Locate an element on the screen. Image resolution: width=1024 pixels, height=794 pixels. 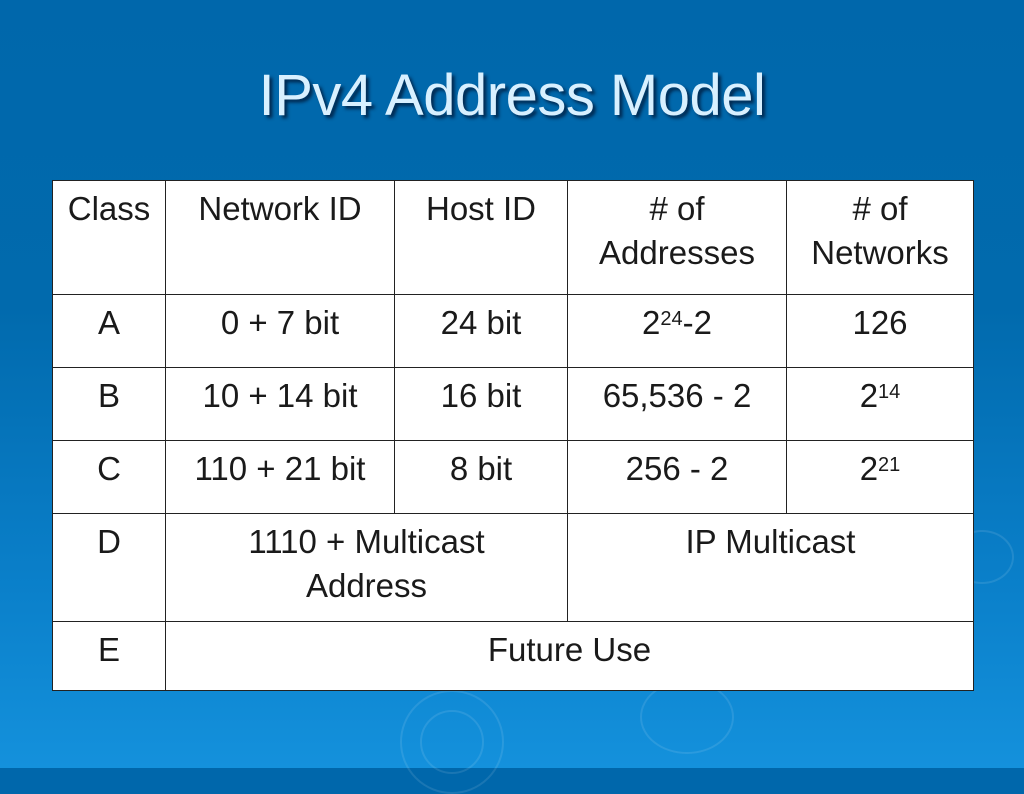
class-cell: D is located at coordinates (109, 567).